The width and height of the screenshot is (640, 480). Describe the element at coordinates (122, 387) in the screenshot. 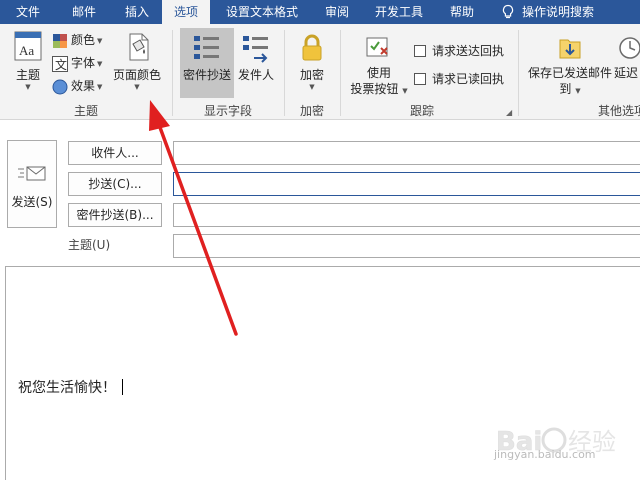

I see `text-cursor` at that location.